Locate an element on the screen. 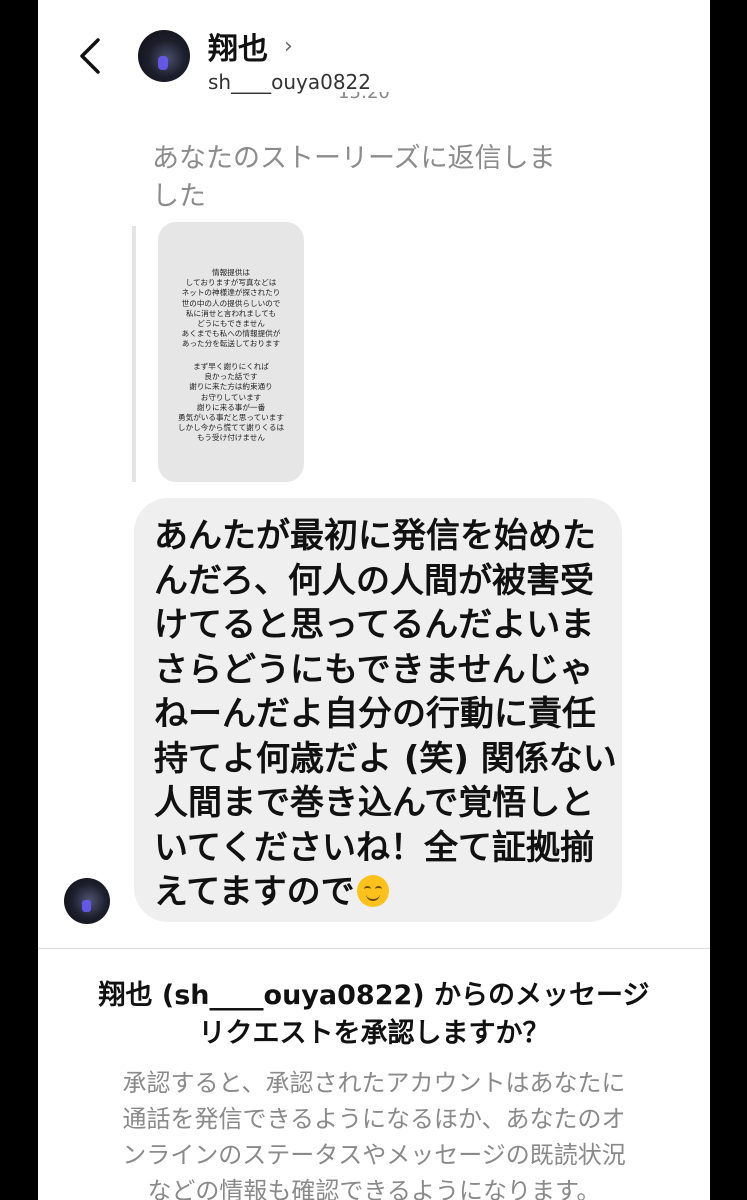  request-description-line: 通話を発信できるようになるほか、あなたのオ is located at coordinates (374, 1119).